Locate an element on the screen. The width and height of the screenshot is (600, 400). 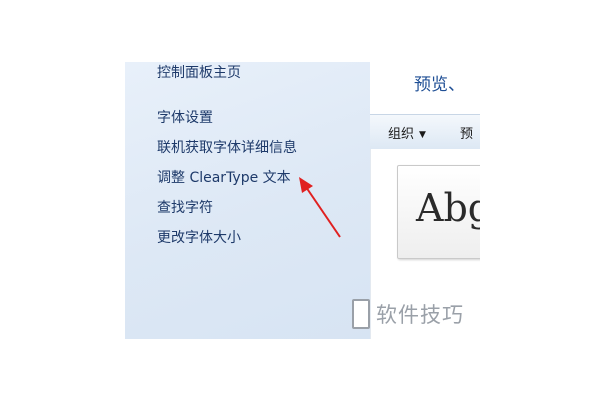
annotation-arrow-shaft is located at coordinates (323, 212).